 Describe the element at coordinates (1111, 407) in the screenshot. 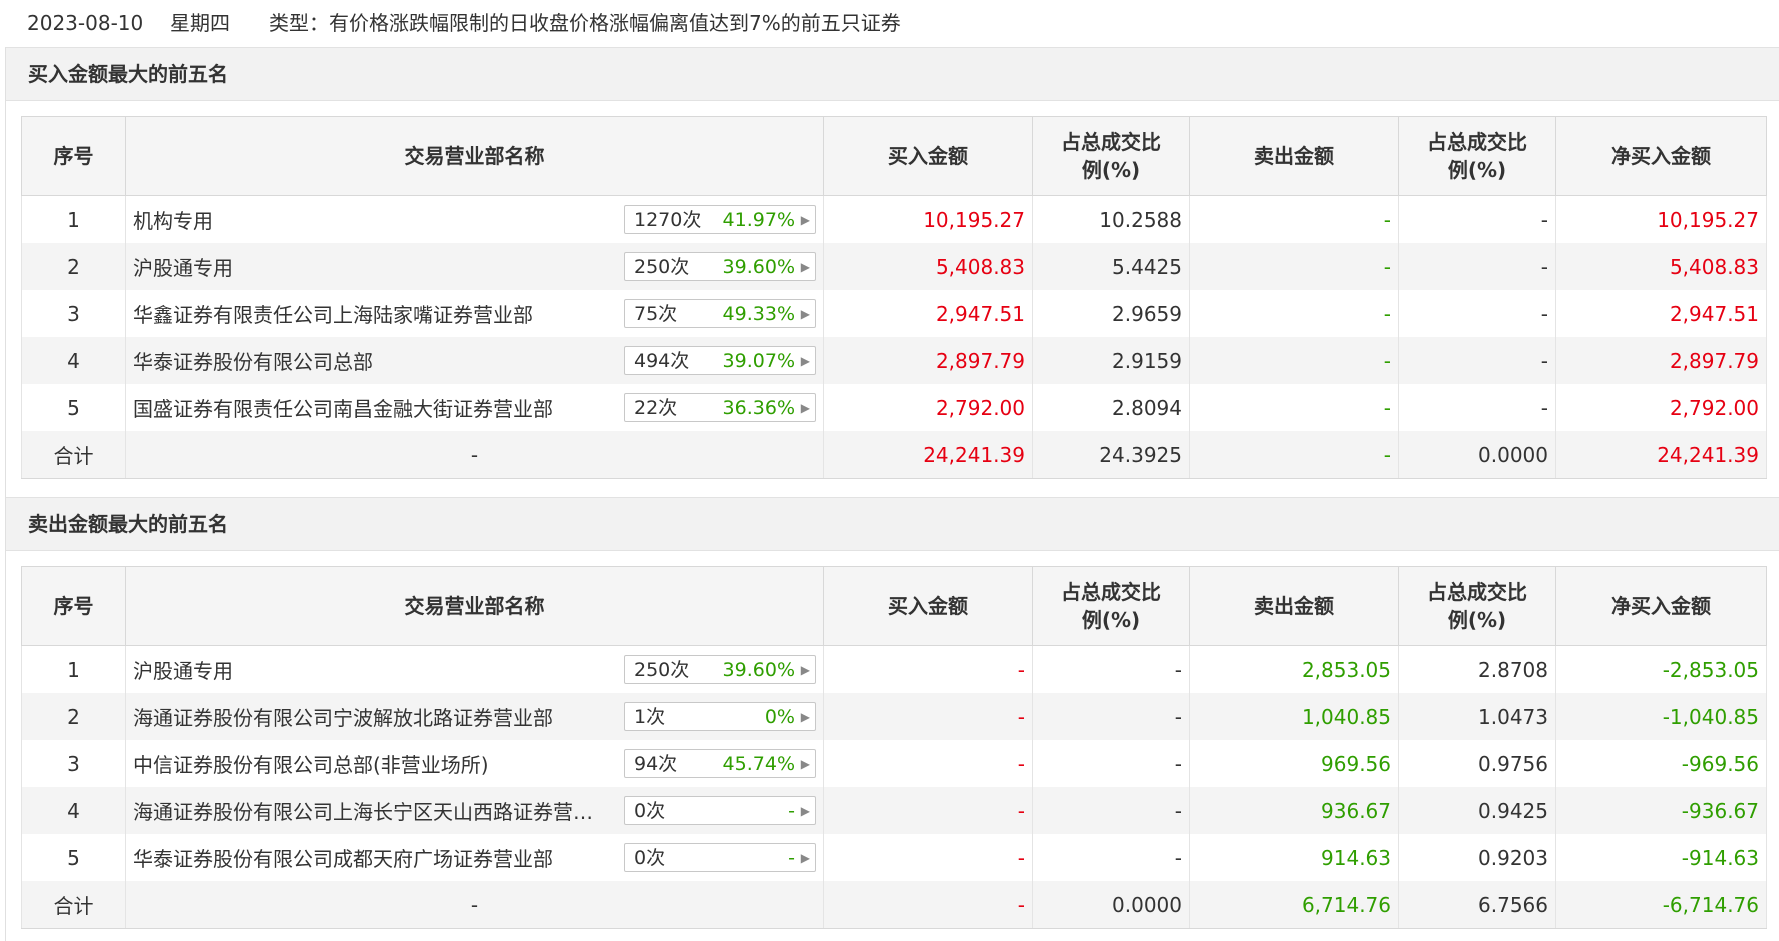

I see `buy-ratio: 2.8094` at that location.